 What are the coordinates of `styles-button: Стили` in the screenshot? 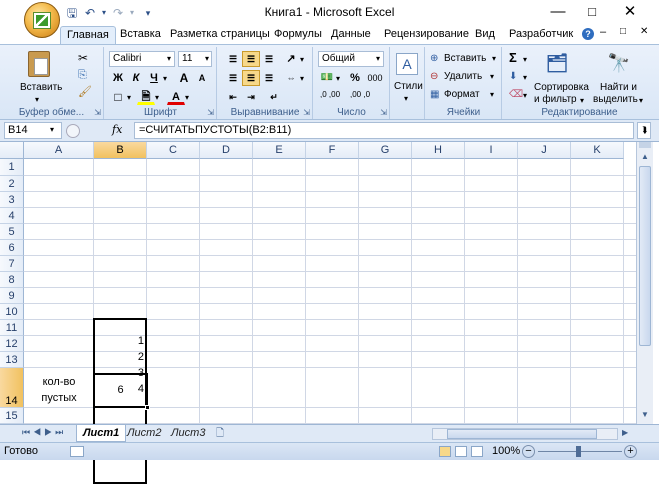 It's located at (408, 87).